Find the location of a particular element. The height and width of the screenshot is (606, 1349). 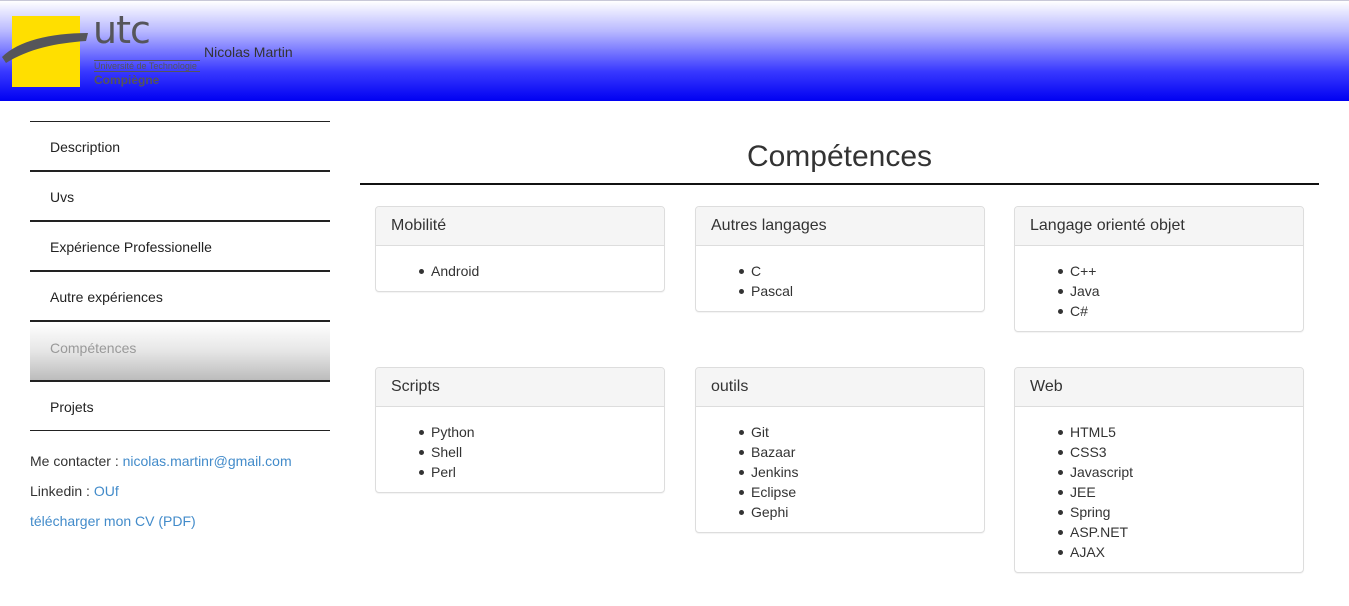

list-item: Shell is located at coordinates (534, 452).